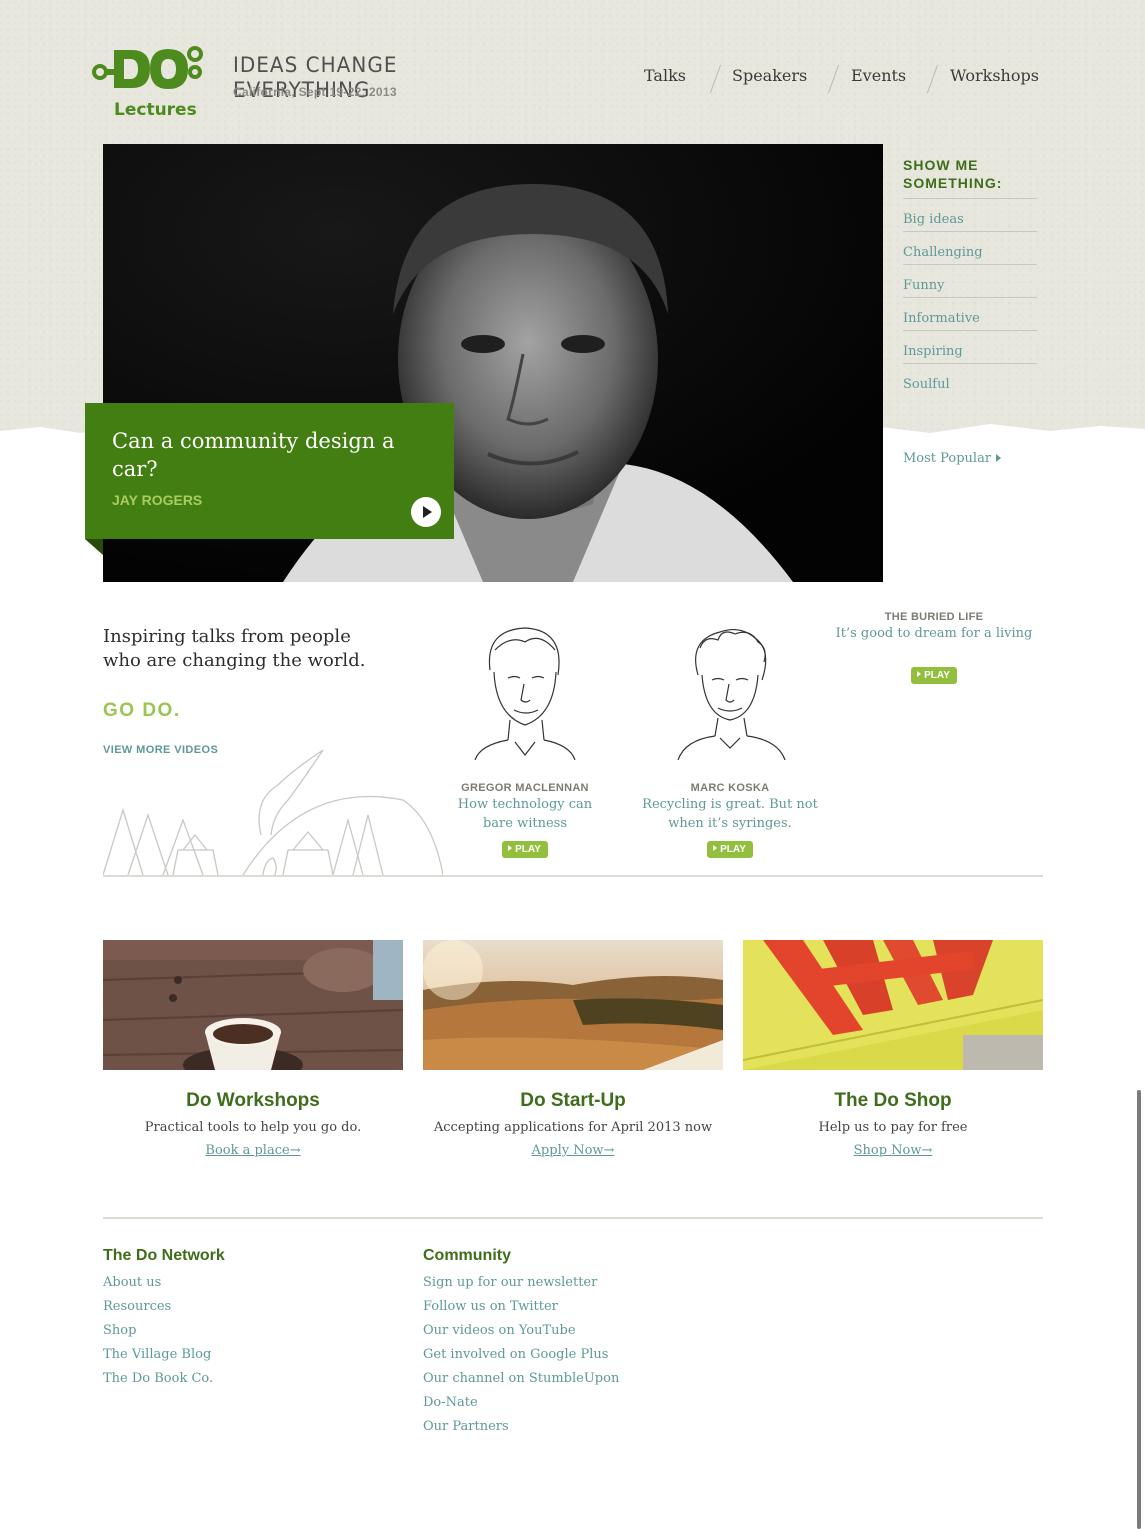  What do you see at coordinates (933, 219) in the screenshot?
I see `filter-big-ideas: Big ideas` at bounding box center [933, 219].